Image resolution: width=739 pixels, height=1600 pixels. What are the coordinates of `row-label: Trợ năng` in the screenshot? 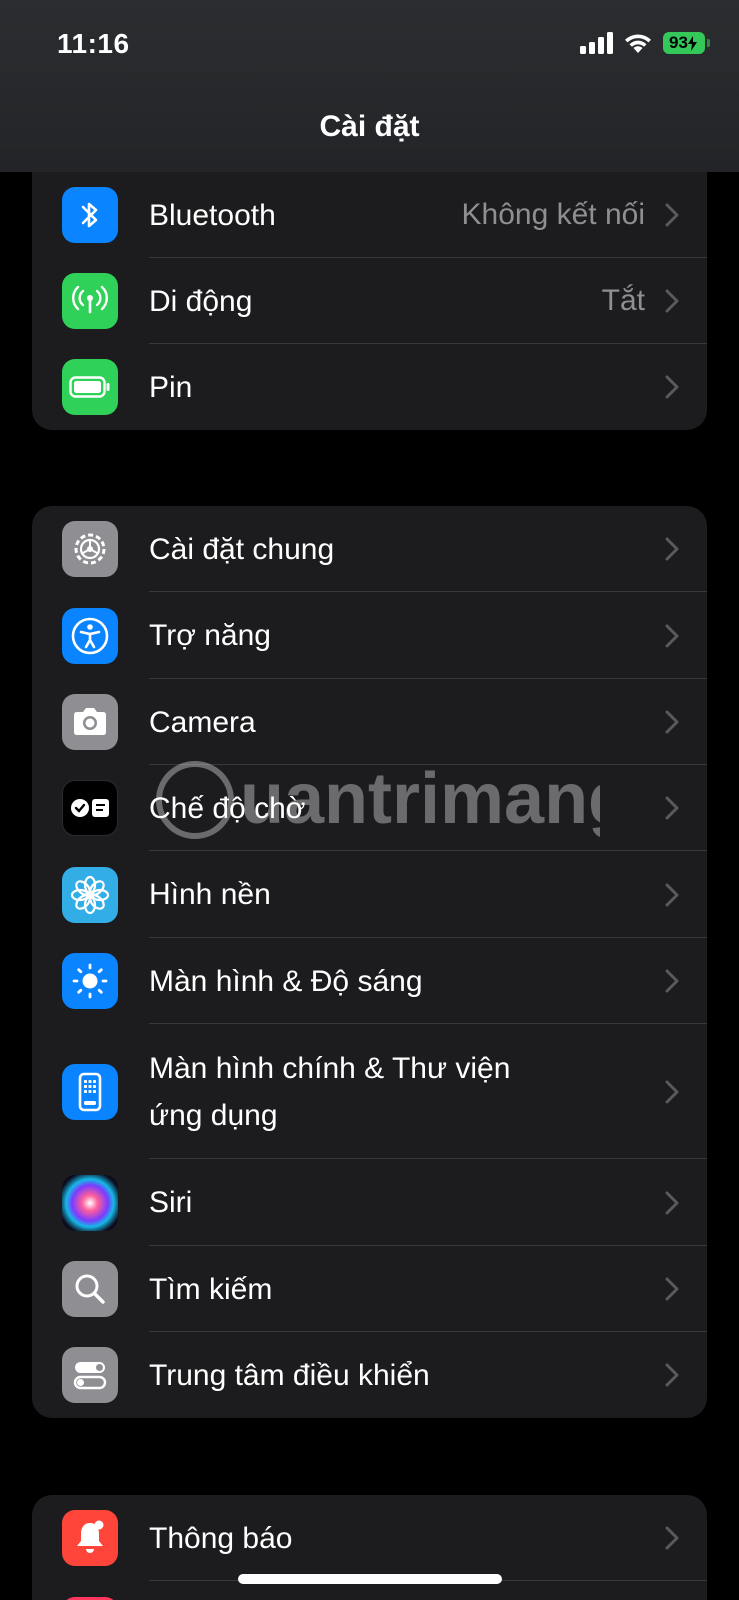 It's located at (210, 635).